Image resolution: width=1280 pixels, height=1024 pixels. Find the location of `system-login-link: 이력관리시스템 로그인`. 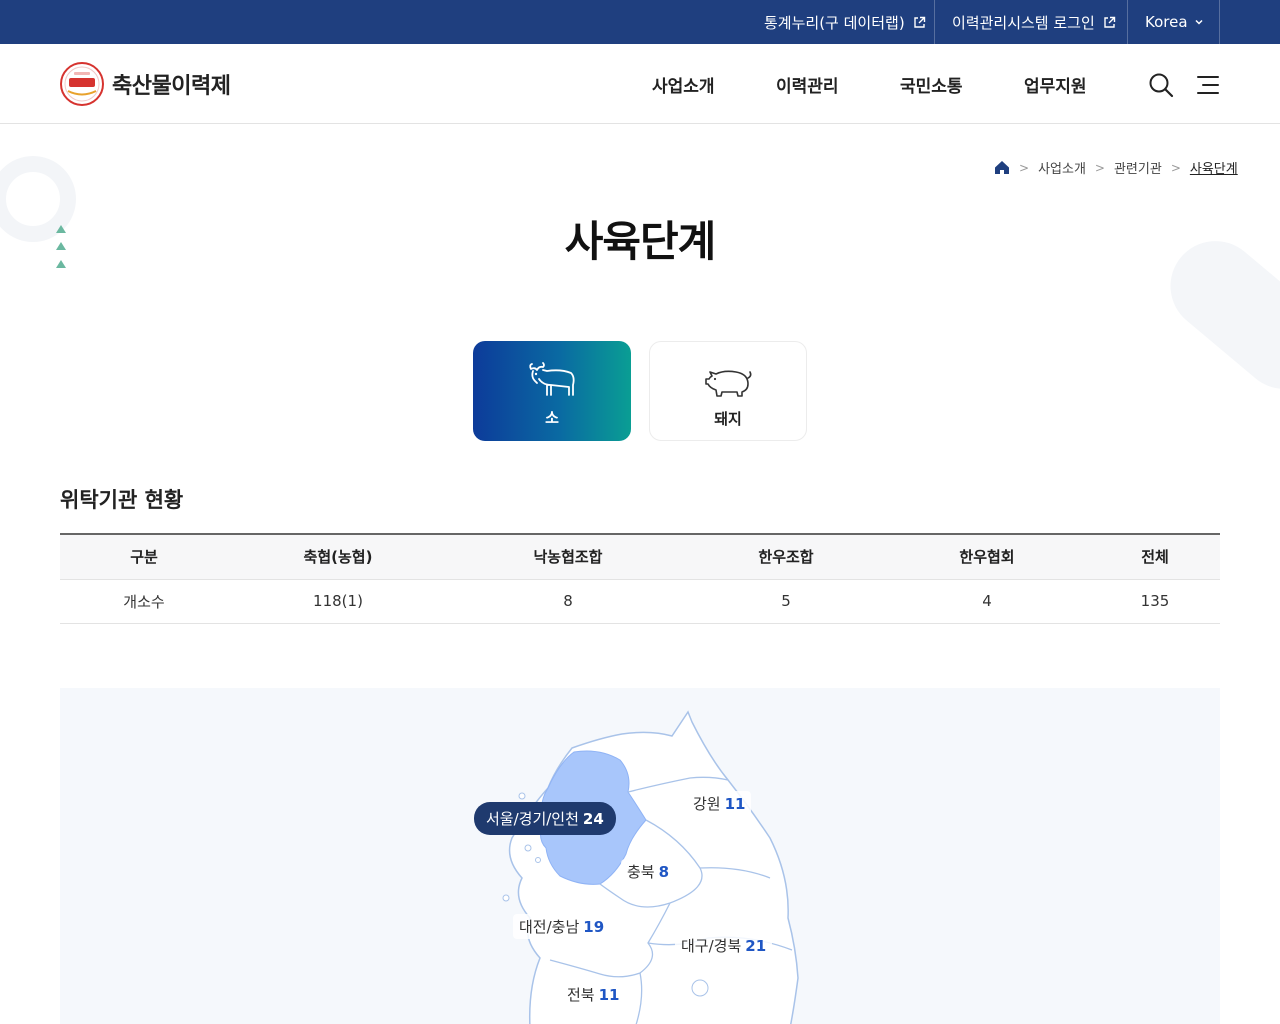

system-login-link: 이력관리시스템 로그인 is located at coordinates (1034, 22).